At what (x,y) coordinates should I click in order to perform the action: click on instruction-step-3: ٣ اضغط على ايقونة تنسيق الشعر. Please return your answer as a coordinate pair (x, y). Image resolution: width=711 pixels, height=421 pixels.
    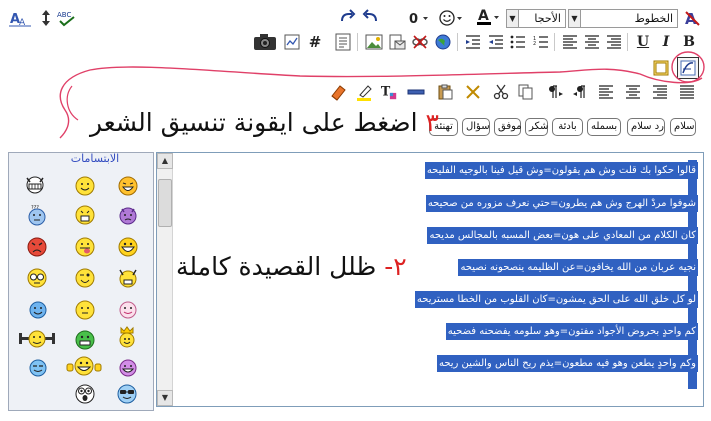
    Looking at the image, I should click on (264, 122).